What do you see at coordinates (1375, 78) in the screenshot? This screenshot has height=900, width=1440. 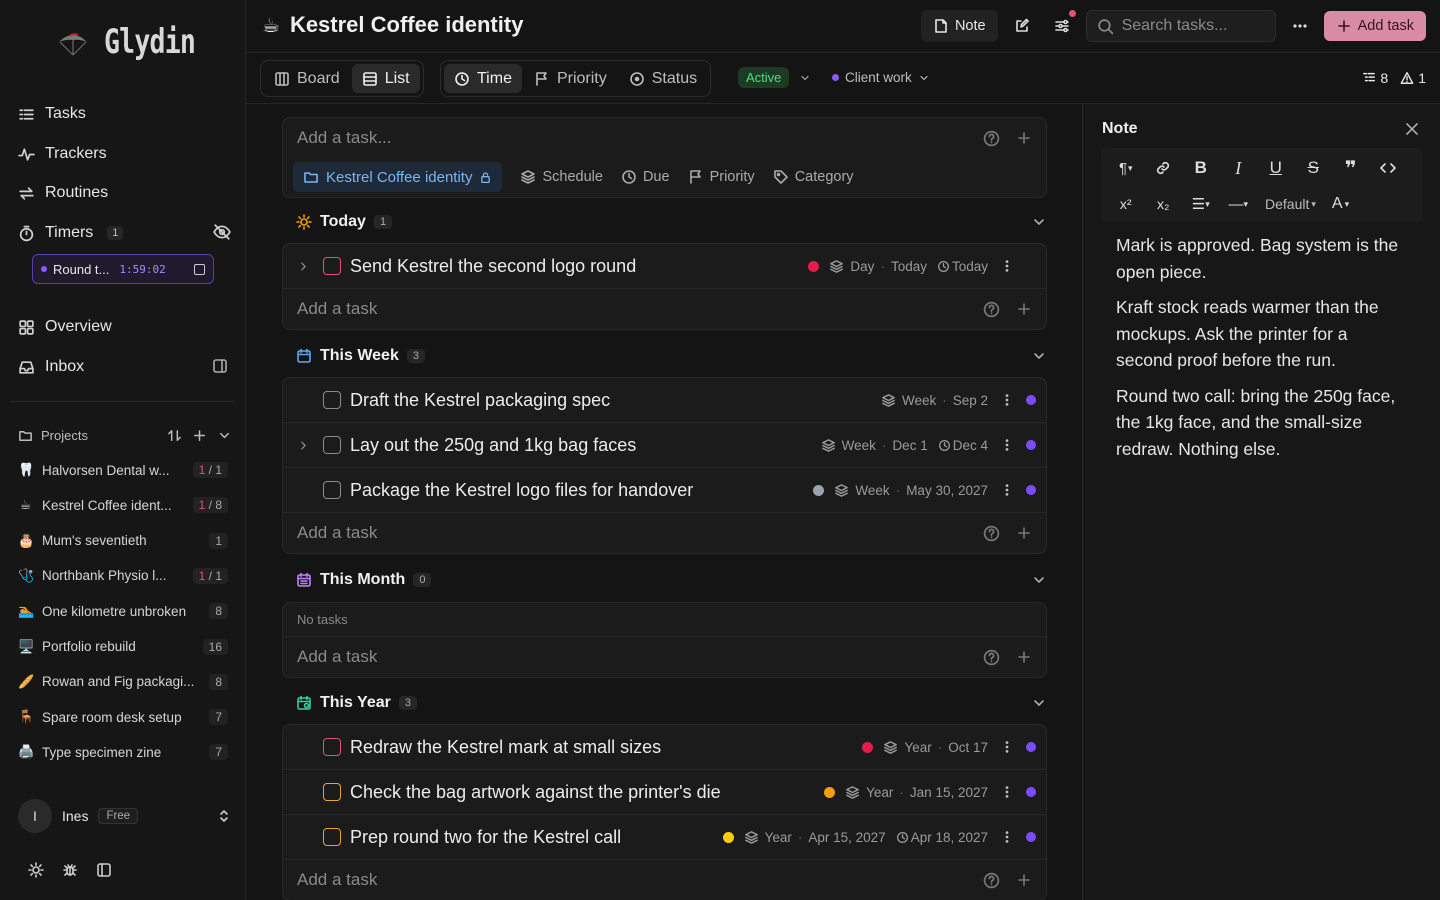 I see `subtask-stat: 8` at bounding box center [1375, 78].